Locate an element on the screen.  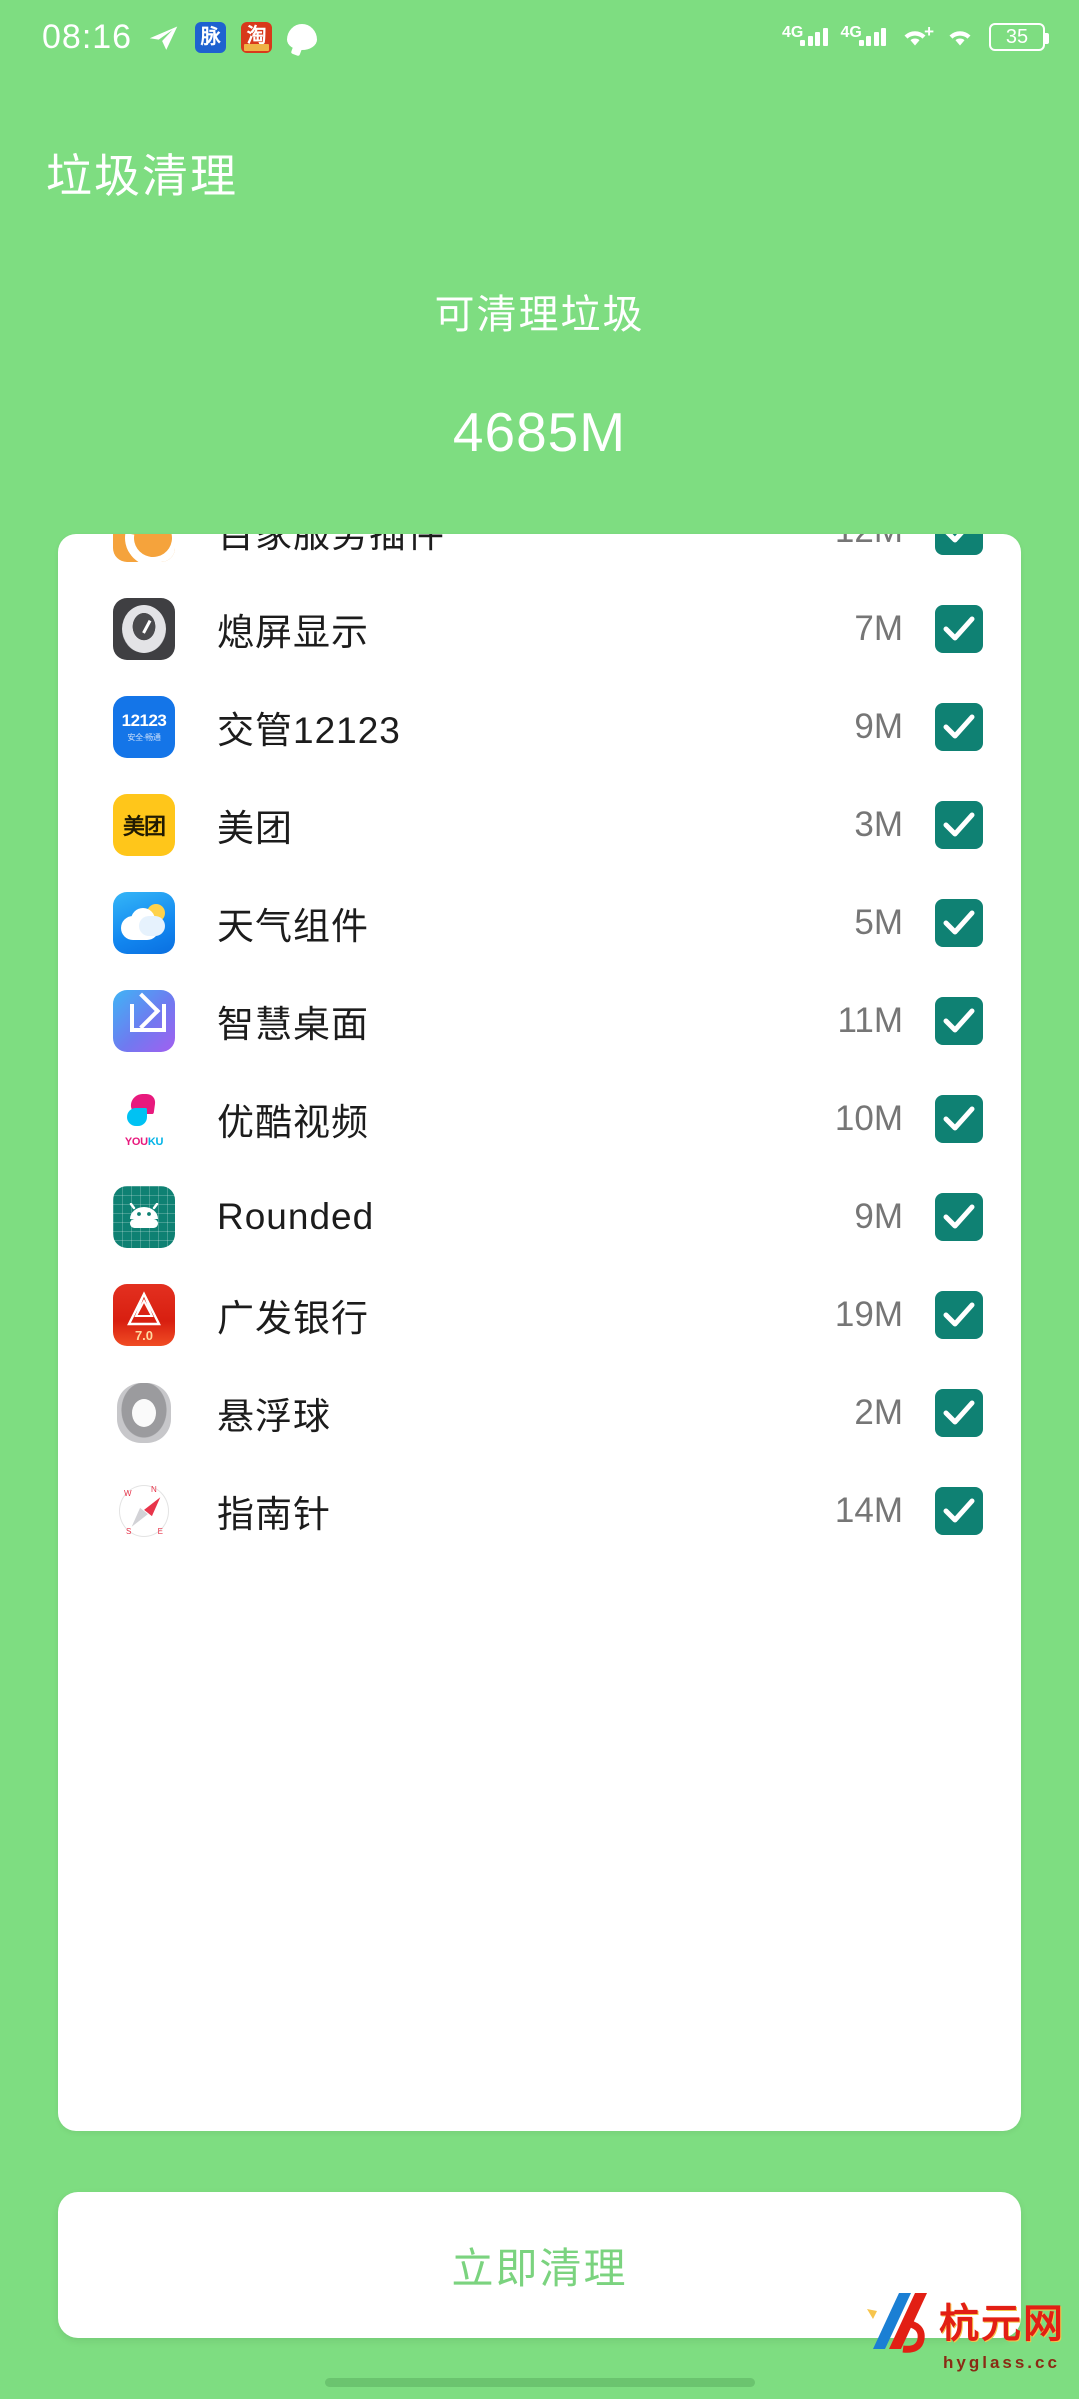
app-name: 悬浮球 is located at coordinates (274, 1416).